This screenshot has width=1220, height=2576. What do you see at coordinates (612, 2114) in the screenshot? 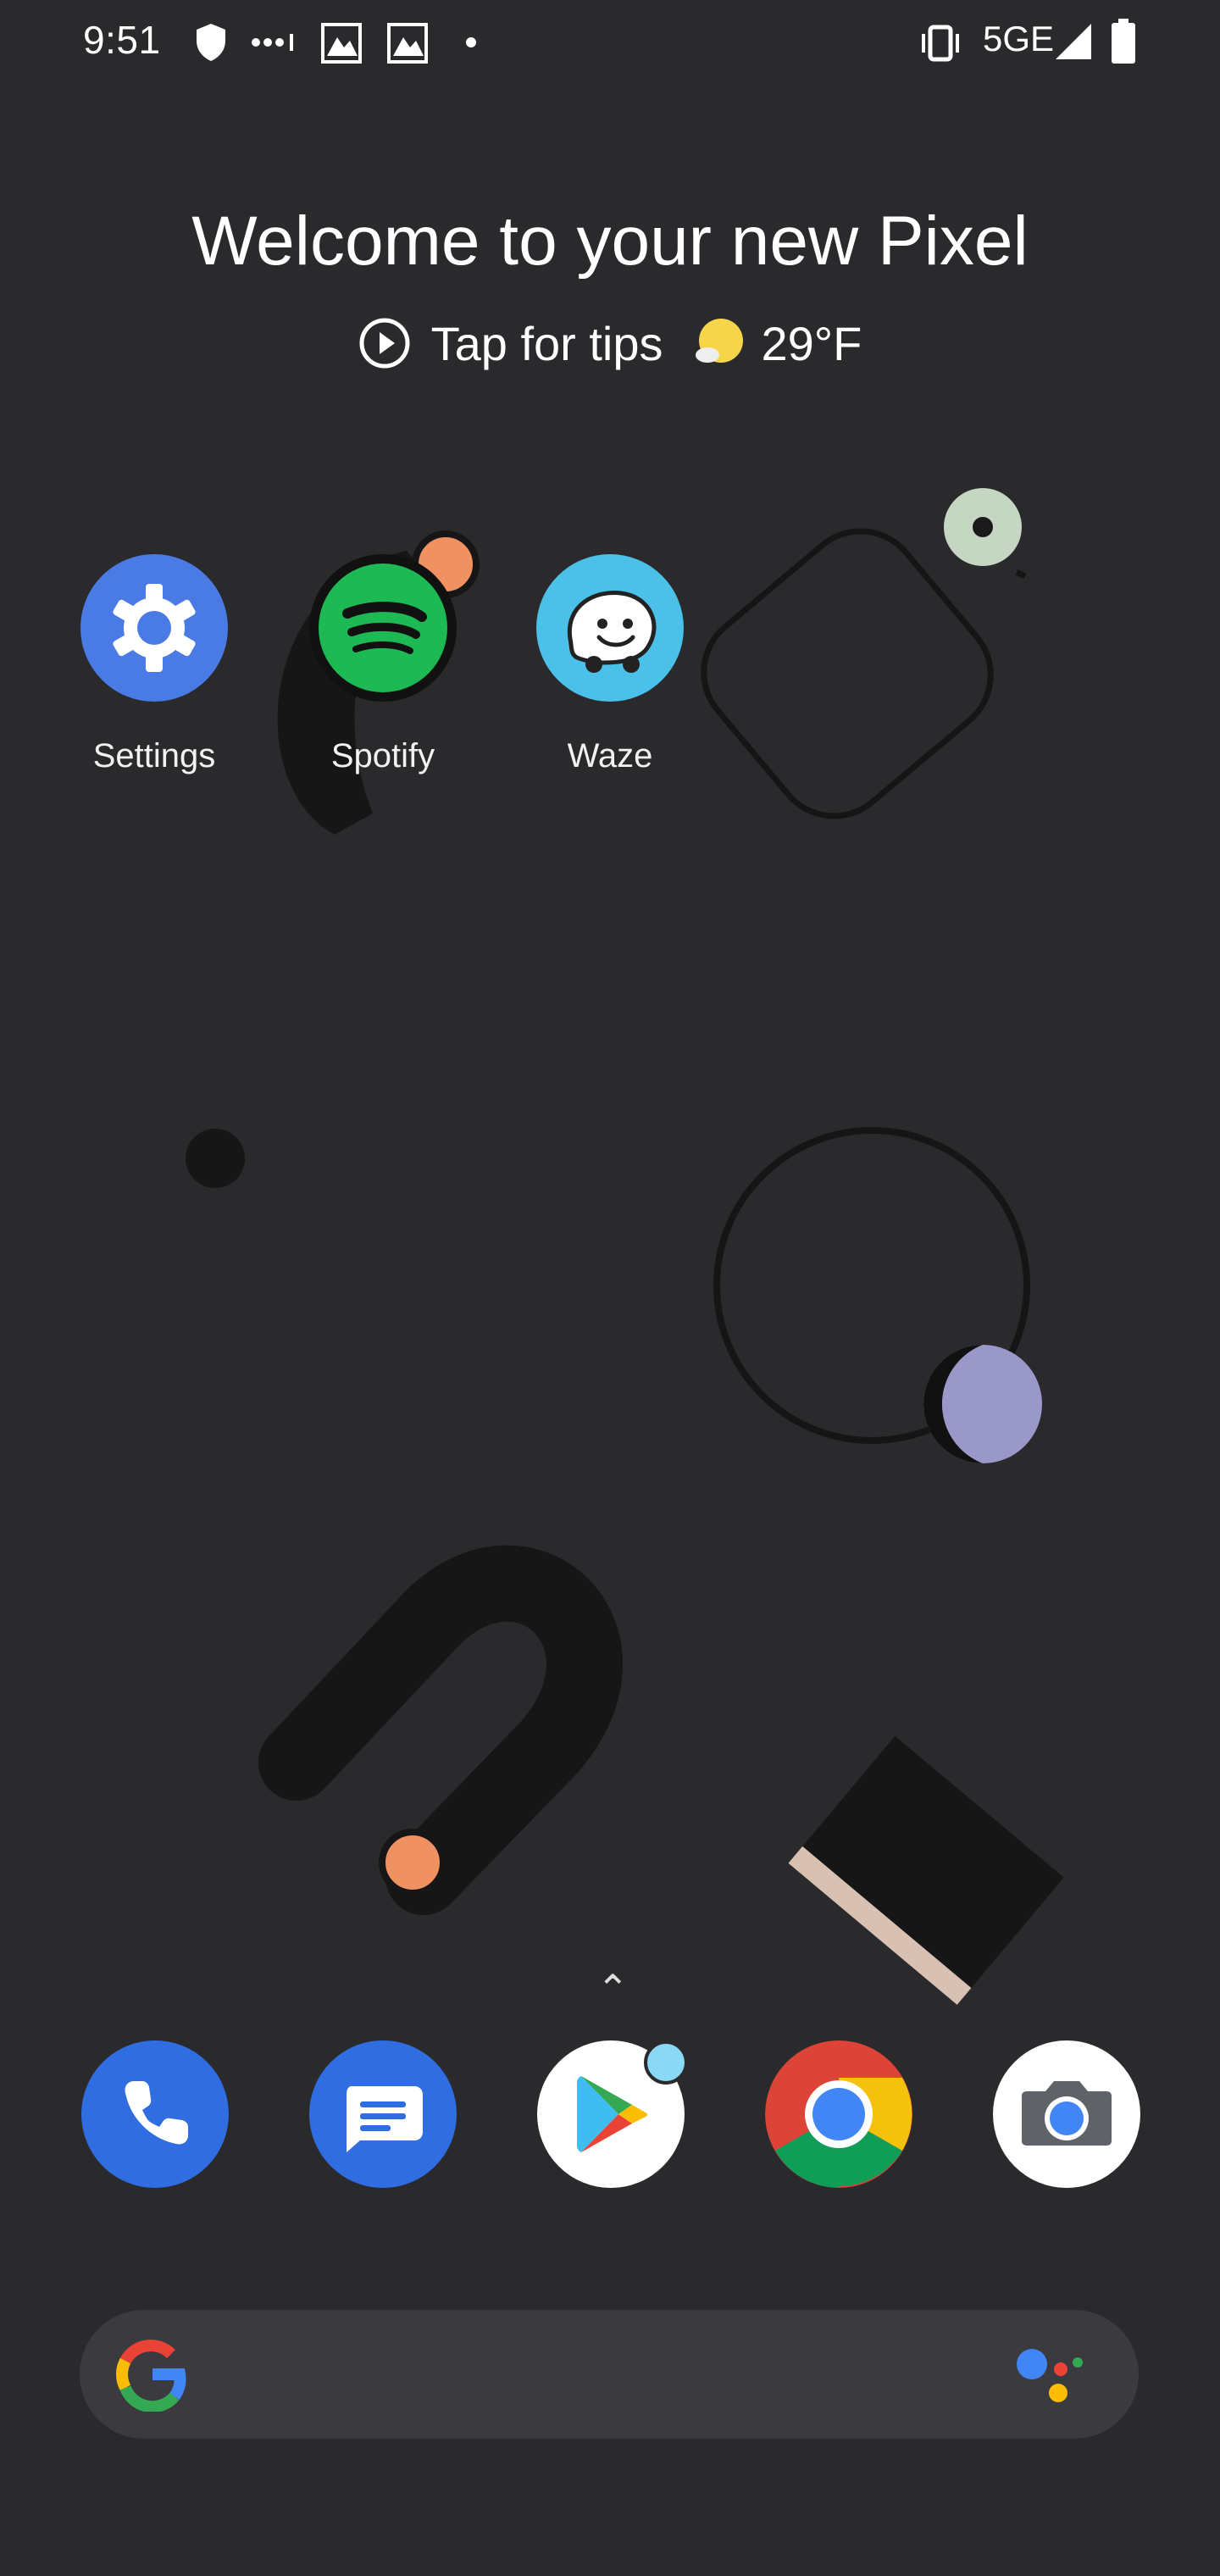
I see `play-store-icon` at bounding box center [612, 2114].